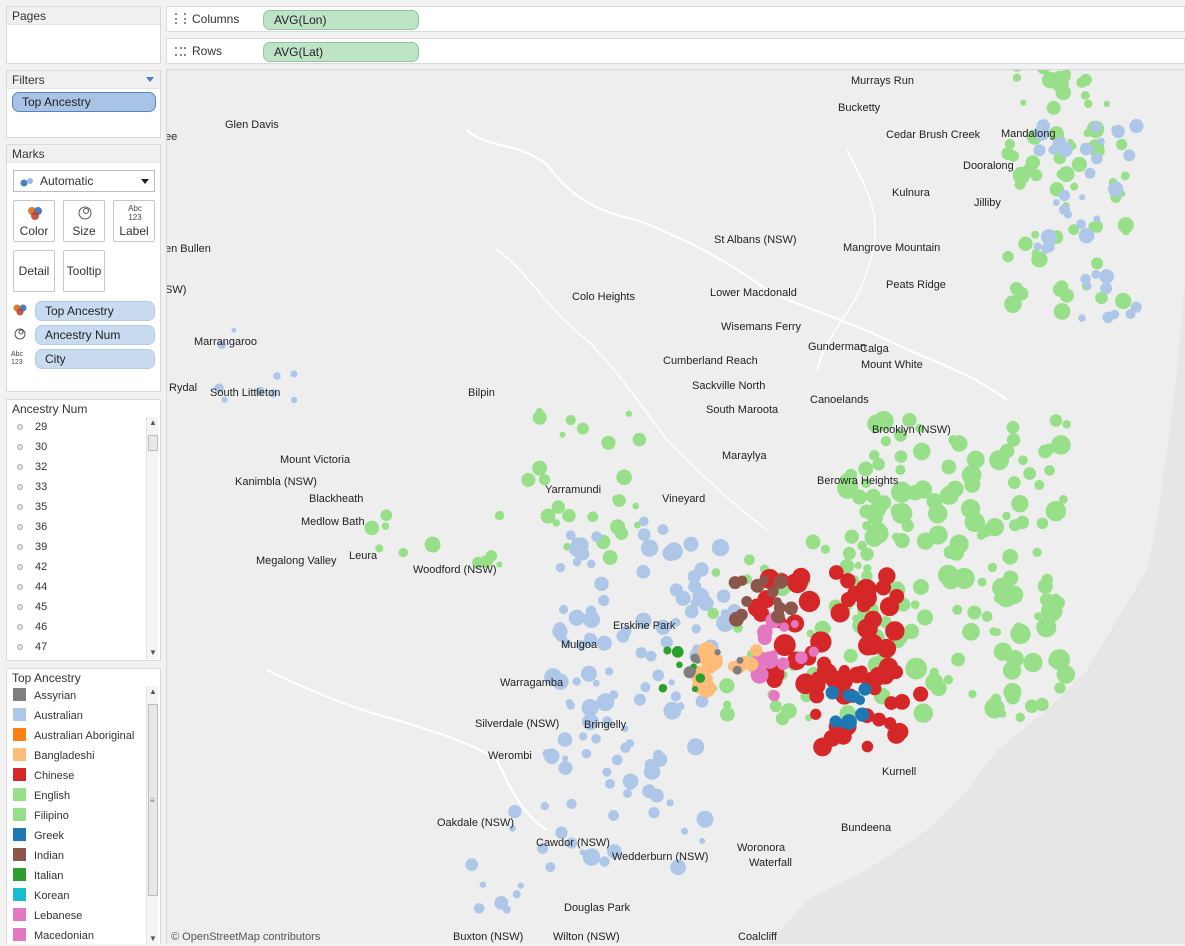 Image resolution: width=1185 pixels, height=946 pixels. What do you see at coordinates (152, 538) in the screenshot?
I see `ancestry-num-scrollbar: ▲ ▼` at bounding box center [152, 538].